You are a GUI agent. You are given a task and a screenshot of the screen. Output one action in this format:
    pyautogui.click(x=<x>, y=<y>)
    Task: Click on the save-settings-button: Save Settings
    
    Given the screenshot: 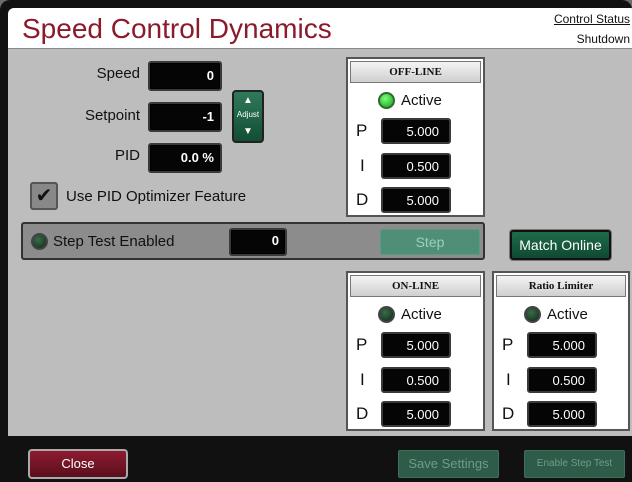 What is the action you would take?
    pyautogui.click(x=448, y=464)
    